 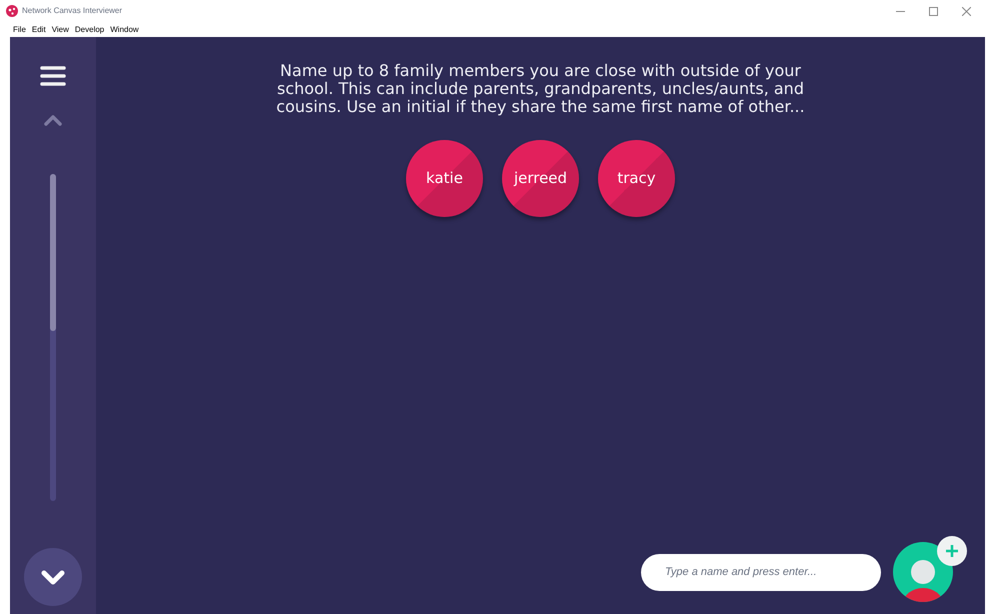 I want to click on chevron-up-icon, so click(x=53, y=120).